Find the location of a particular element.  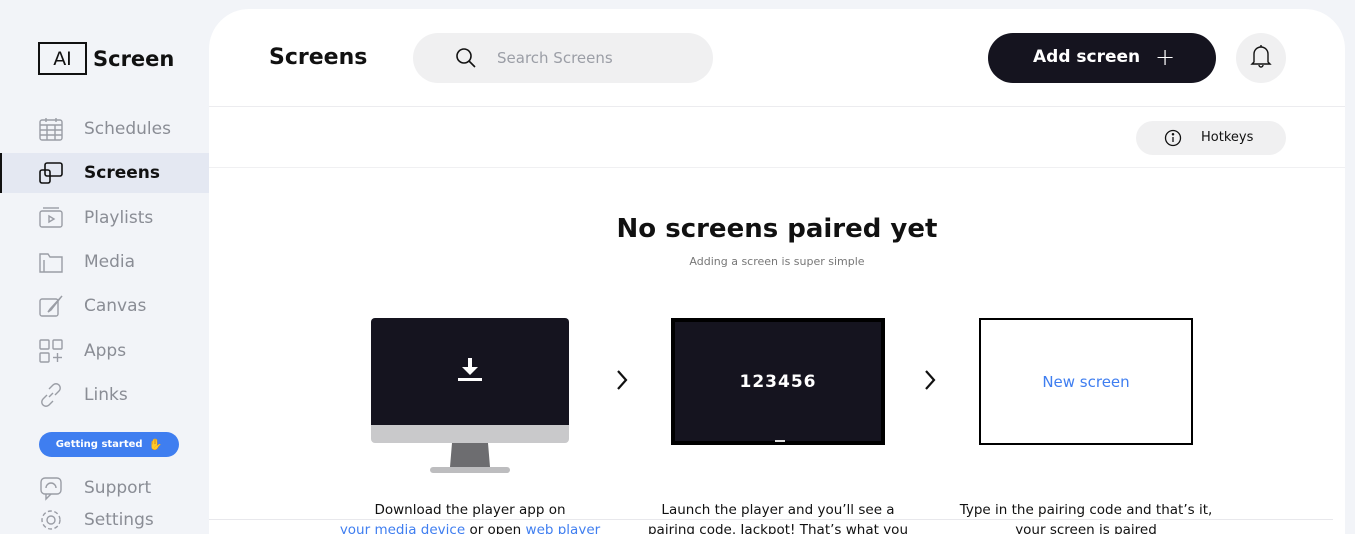

bell-icon is located at coordinates (1261, 58).